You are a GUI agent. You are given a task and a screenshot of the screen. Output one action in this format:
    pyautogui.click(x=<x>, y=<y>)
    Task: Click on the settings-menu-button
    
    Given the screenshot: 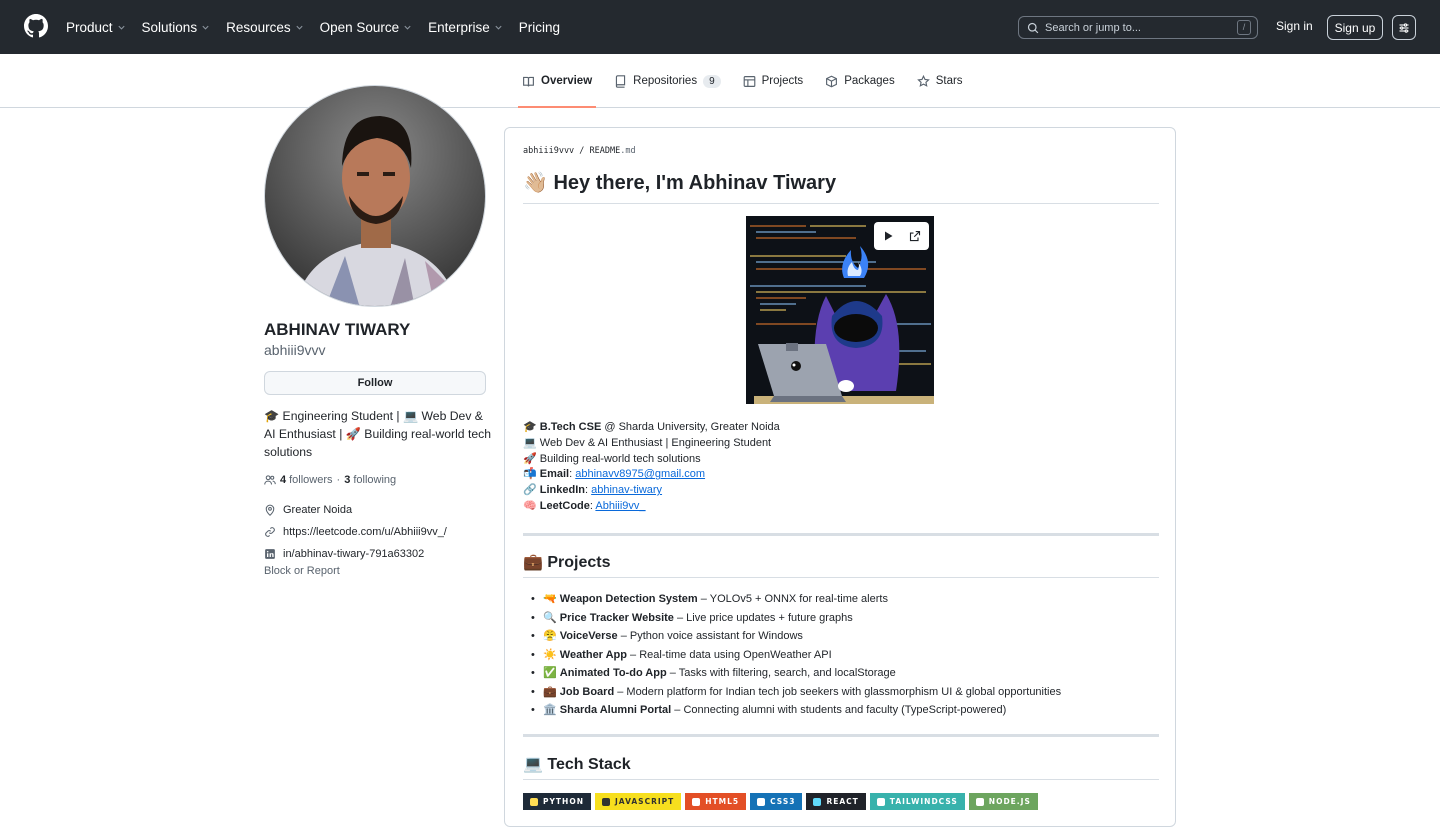 What is the action you would take?
    pyautogui.click(x=1404, y=27)
    